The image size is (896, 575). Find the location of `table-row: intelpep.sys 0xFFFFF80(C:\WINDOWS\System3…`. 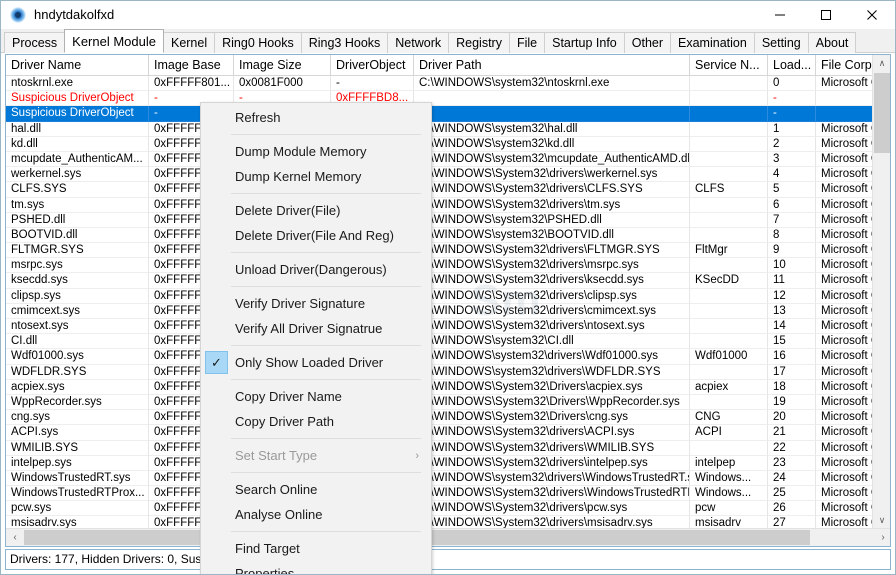

table-row: intelpep.sys 0xFFFFF80(C:\WINDOWS\System3… is located at coordinates (439, 463).